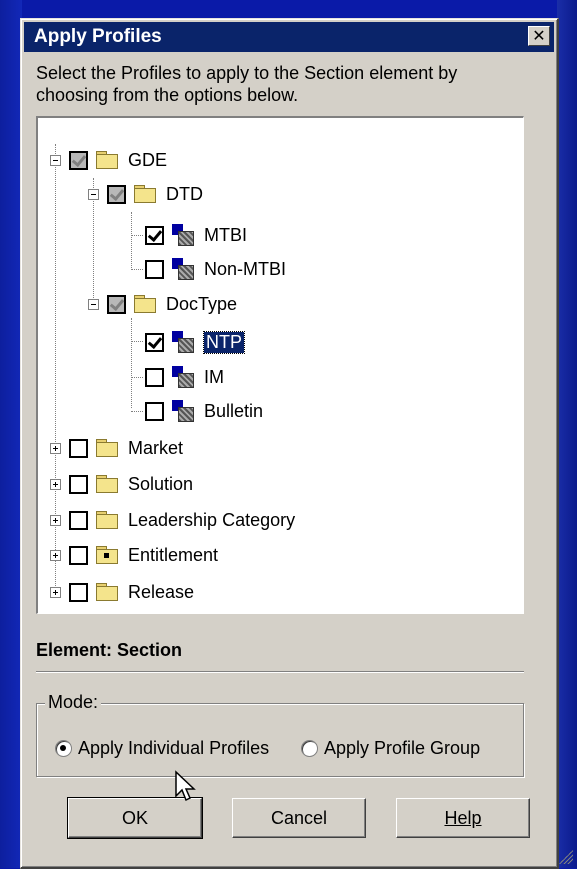  Describe the element at coordinates (289, 37) in the screenshot. I see `title-bar: Apply Profiles ✕` at that location.